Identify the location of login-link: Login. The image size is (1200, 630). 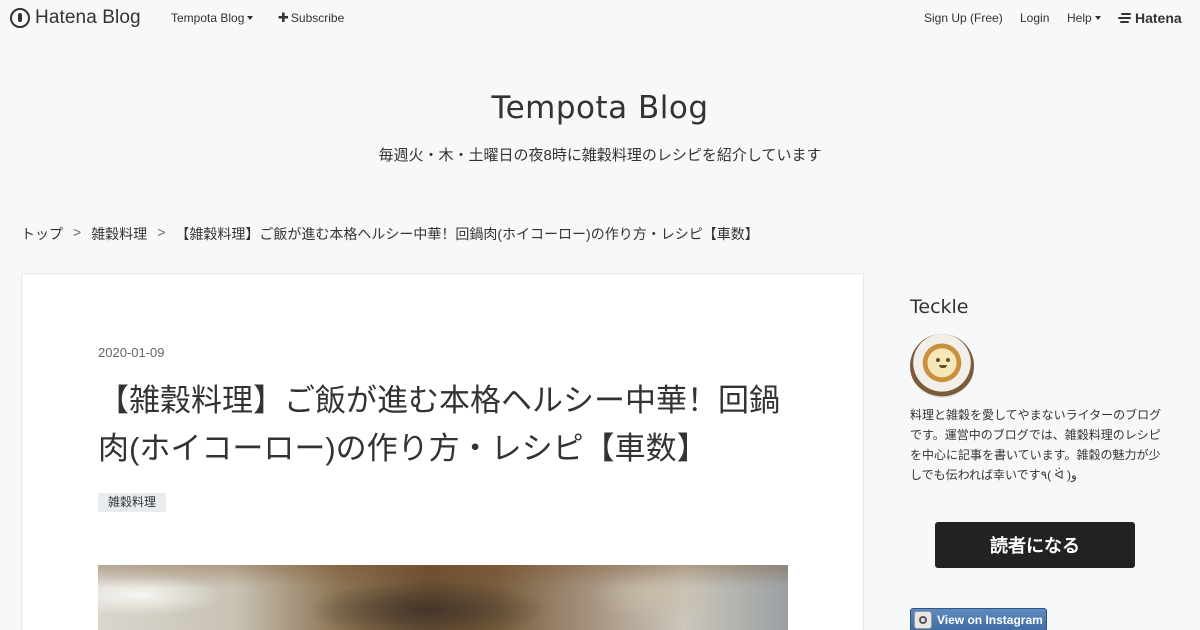
(1034, 18).